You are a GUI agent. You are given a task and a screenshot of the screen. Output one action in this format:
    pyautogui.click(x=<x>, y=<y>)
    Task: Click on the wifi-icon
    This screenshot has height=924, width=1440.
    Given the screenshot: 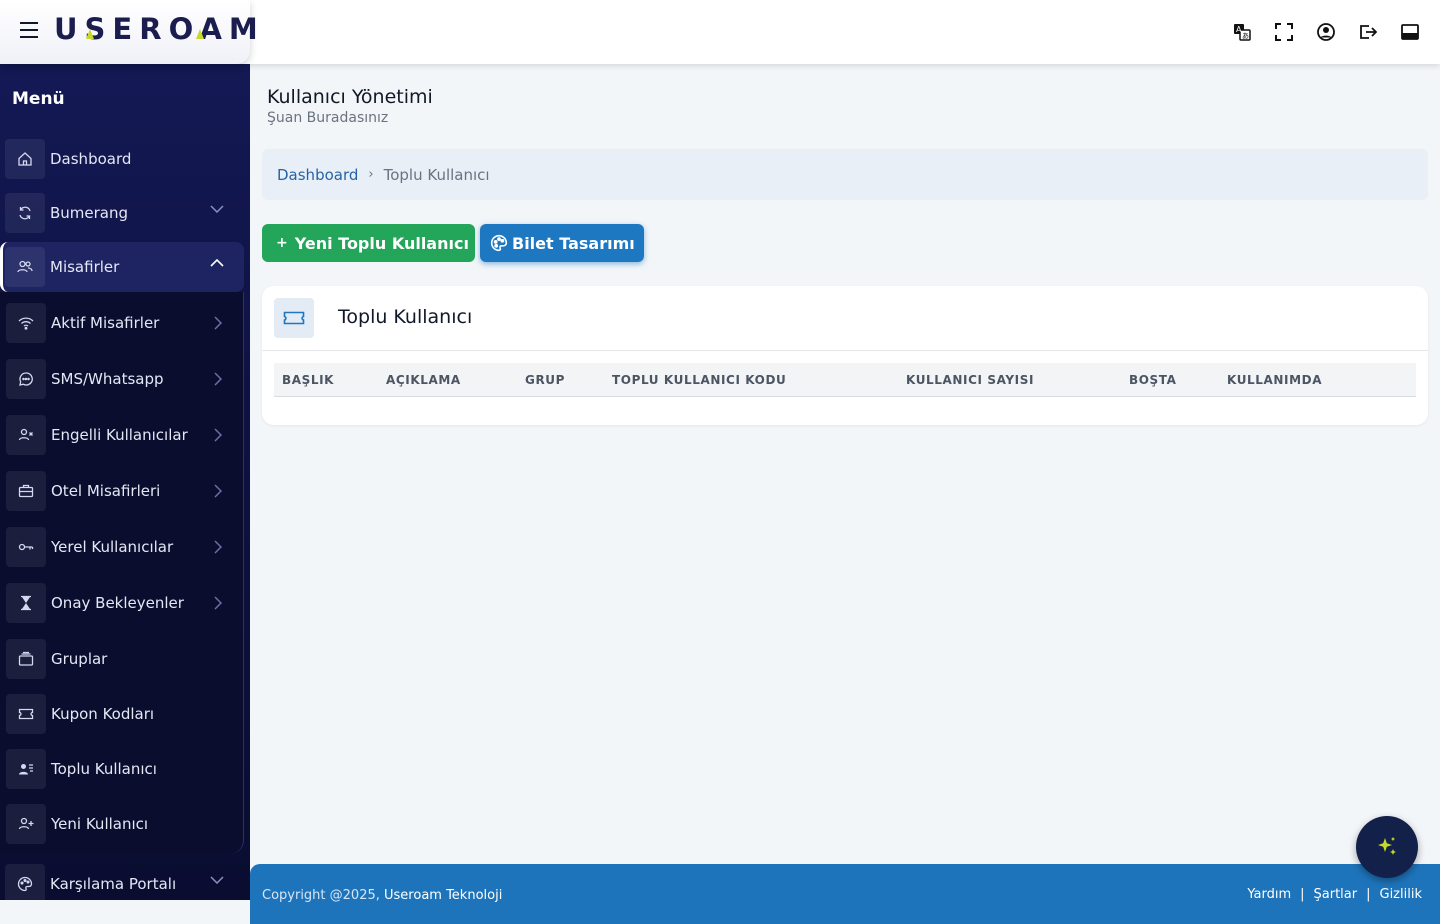 What is the action you would take?
    pyautogui.click(x=26, y=323)
    